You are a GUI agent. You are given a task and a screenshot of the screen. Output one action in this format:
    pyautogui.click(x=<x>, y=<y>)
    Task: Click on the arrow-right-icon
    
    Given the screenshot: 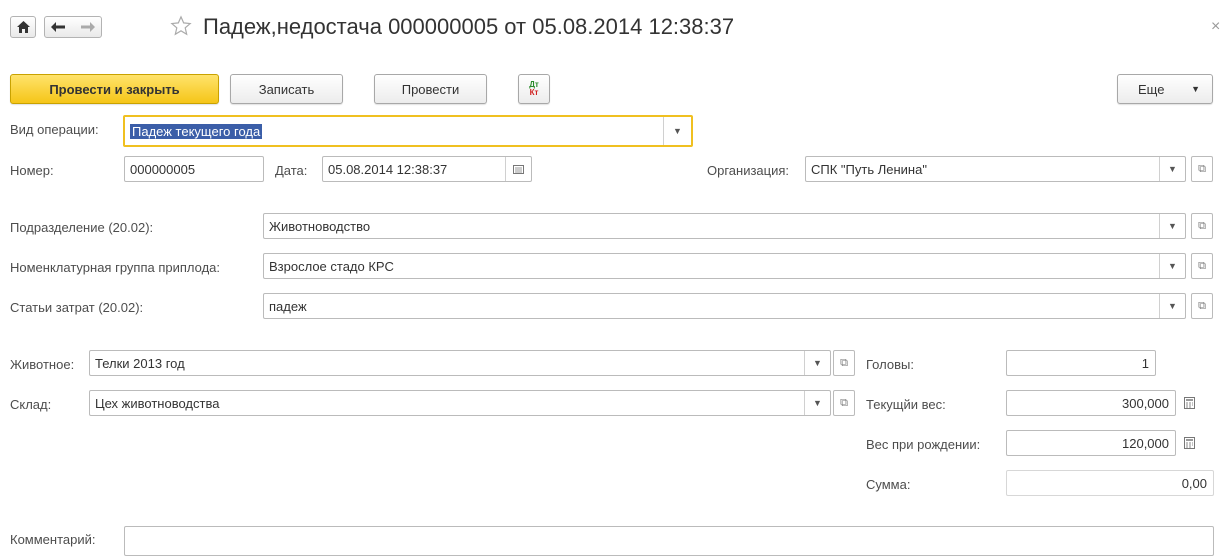 What is the action you would take?
    pyautogui.click(x=88, y=27)
    